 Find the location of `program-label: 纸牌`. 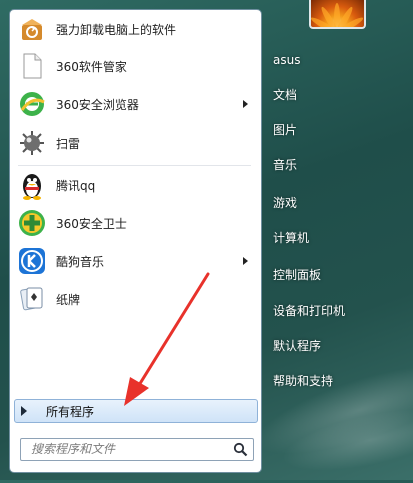

program-label: 纸牌 is located at coordinates (68, 299).